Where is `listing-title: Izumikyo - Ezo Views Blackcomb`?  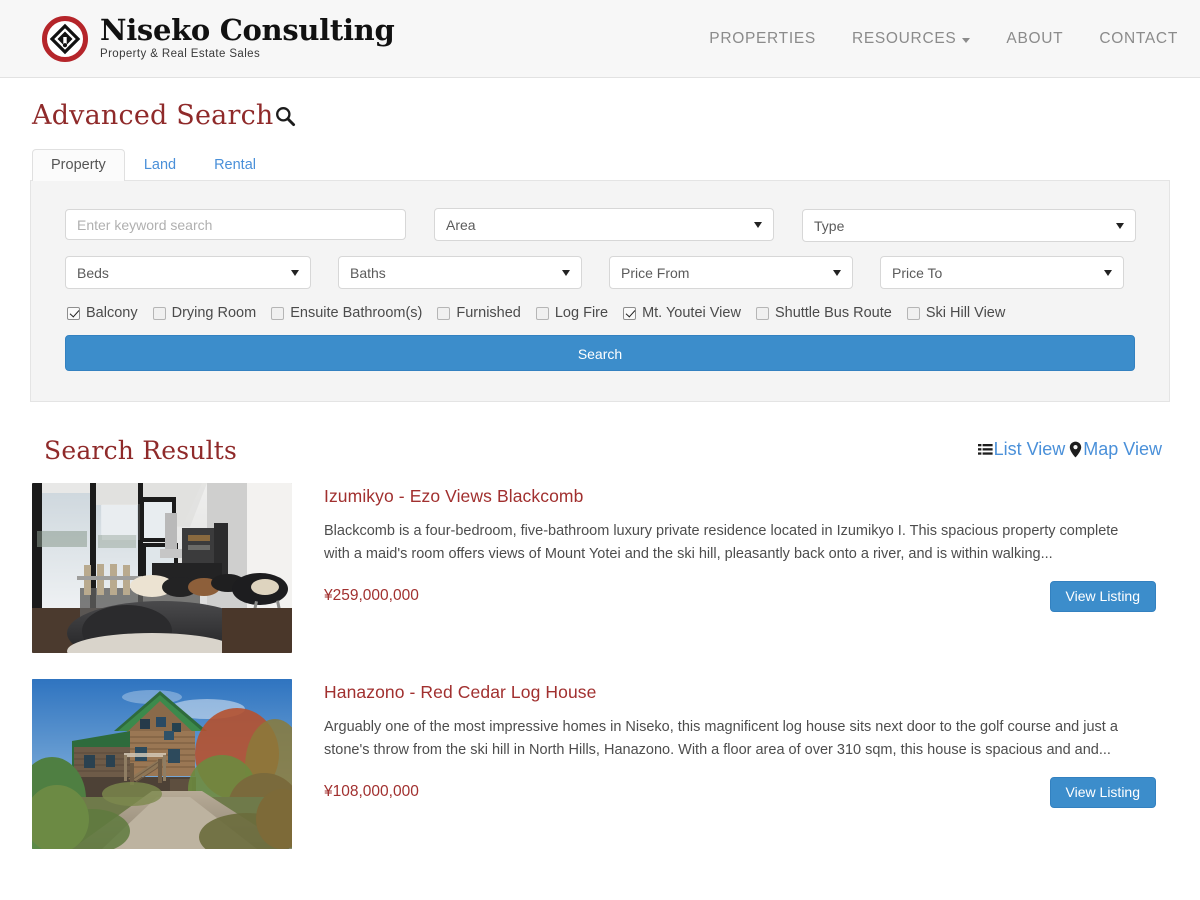 listing-title: Izumikyo - Ezo Views Blackcomb is located at coordinates (740, 496).